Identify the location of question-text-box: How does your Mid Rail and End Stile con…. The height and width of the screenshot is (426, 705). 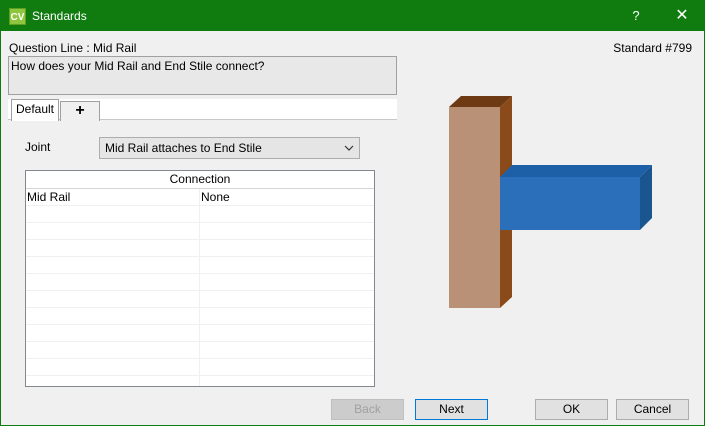
(202, 75).